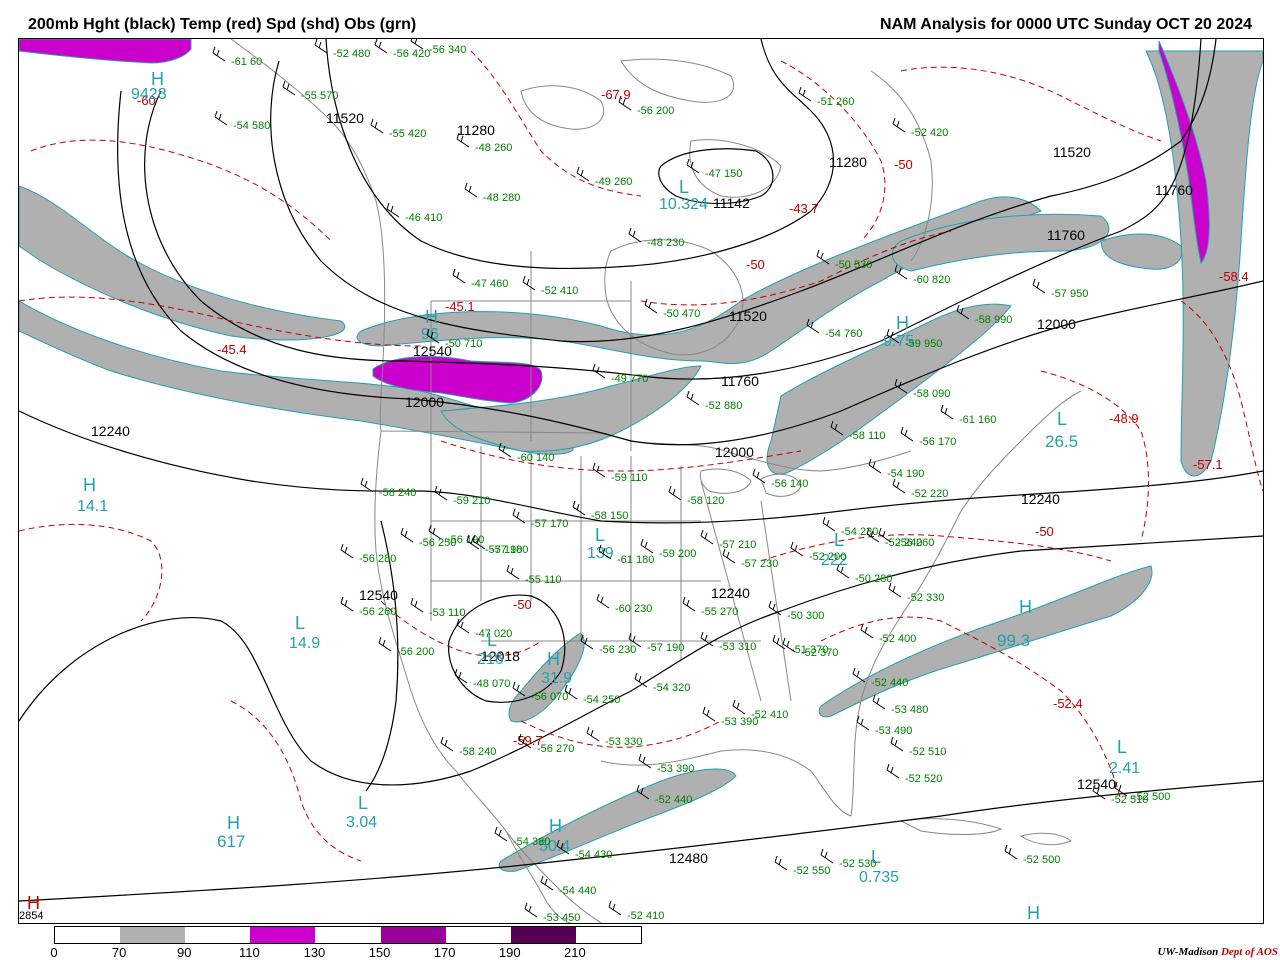  I want to click on station-observation: -52 410, so click(645, 916).